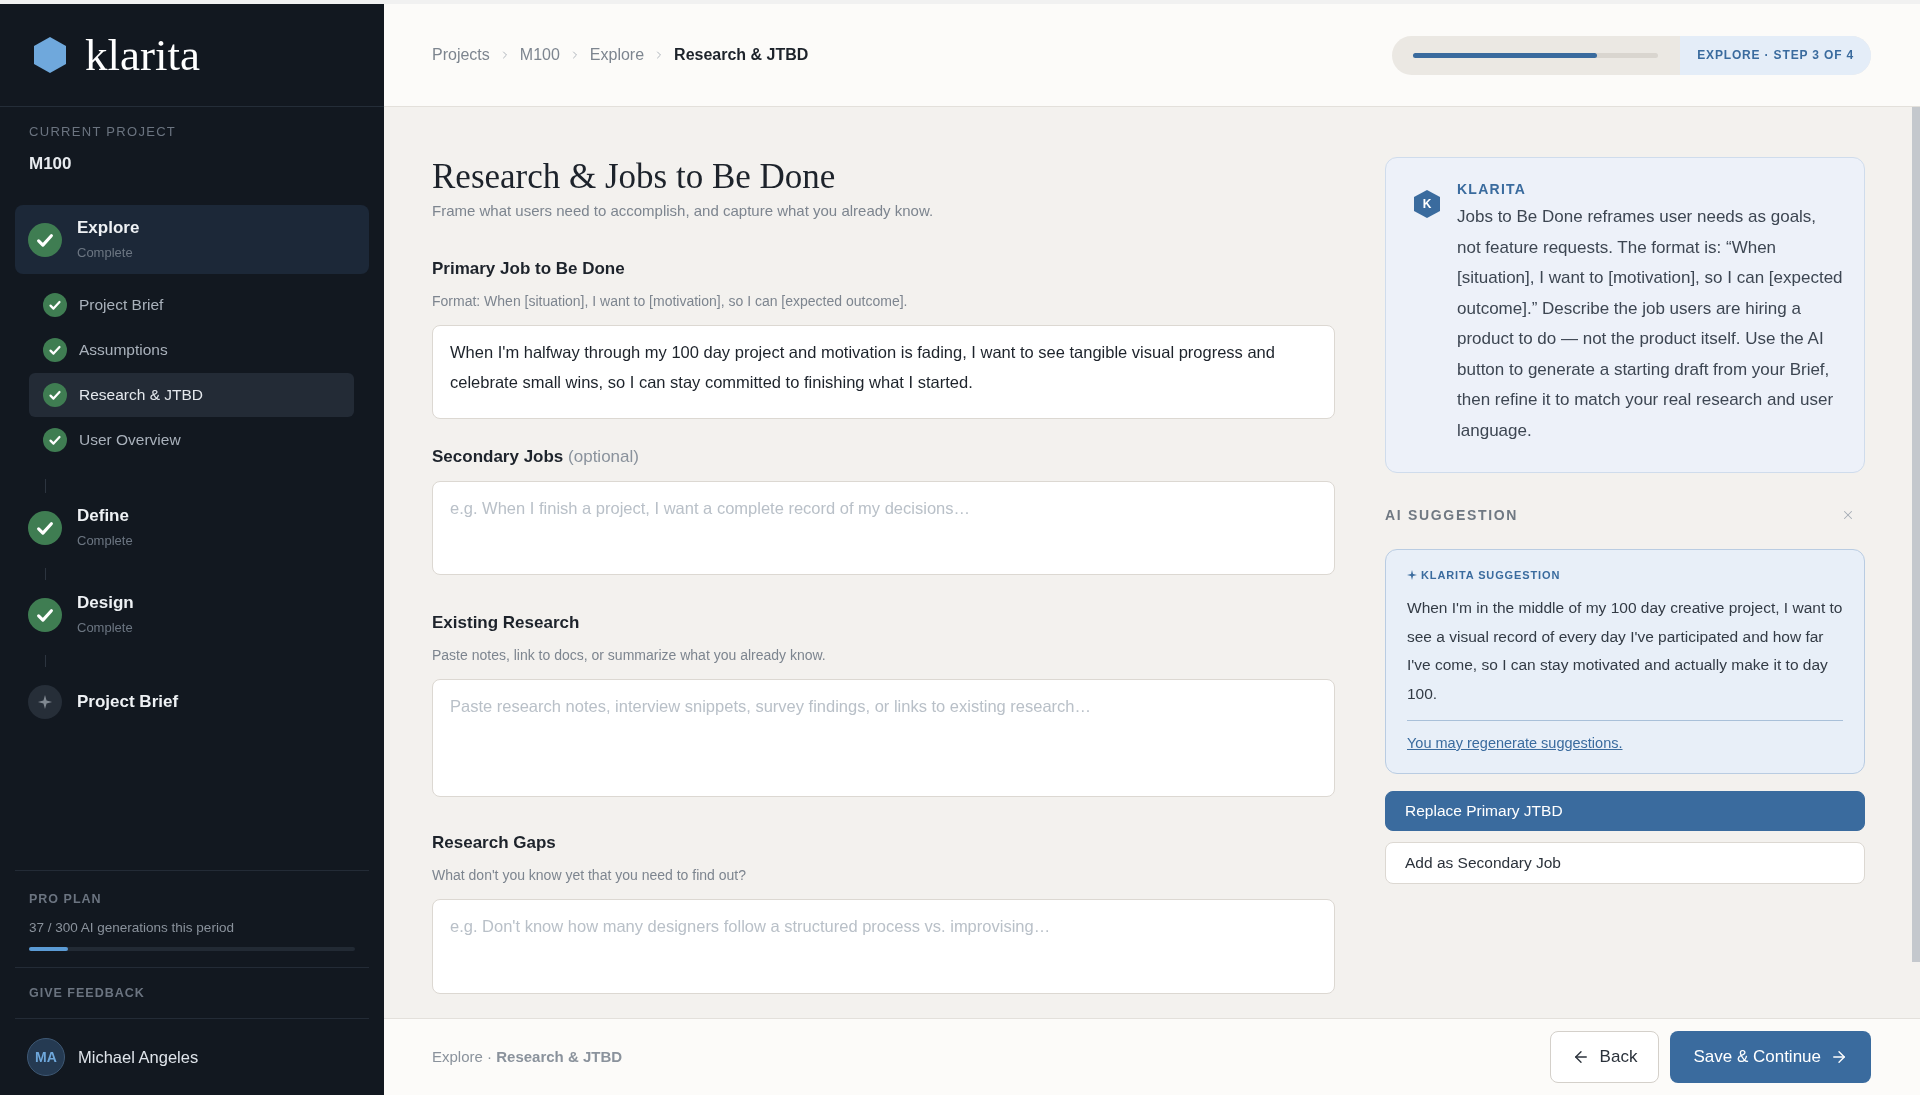  What do you see at coordinates (87, 993) in the screenshot?
I see `feedback-link: GIVE FEEDBACK` at bounding box center [87, 993].